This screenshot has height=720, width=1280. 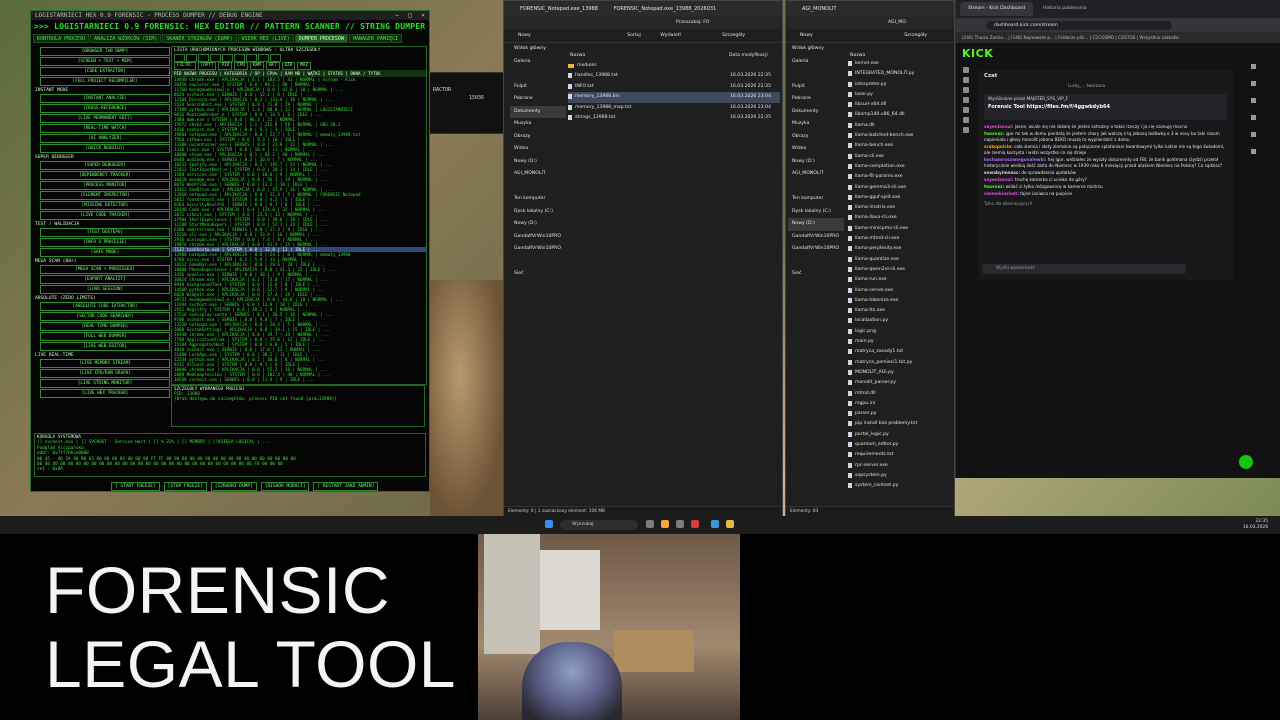 I want to click on chat-message: szemekiaslast: fajne ianiwca na pulpicie, so click(x=1105, y=194).